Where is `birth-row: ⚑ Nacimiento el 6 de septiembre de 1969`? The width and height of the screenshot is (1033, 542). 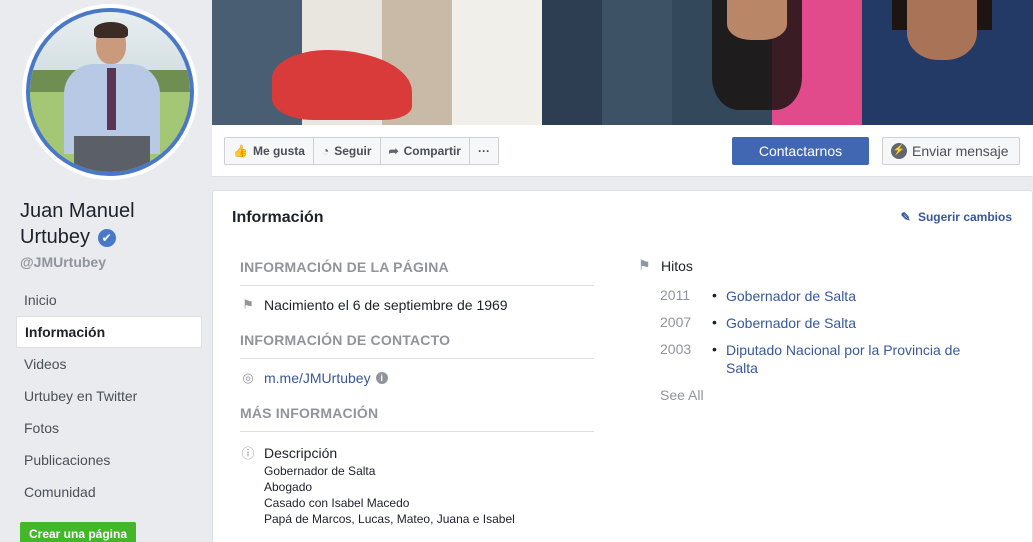
birth-row: ⚑ Nacimiento el 6 de septiembre de 1969 is located at coordinates (374, 305).